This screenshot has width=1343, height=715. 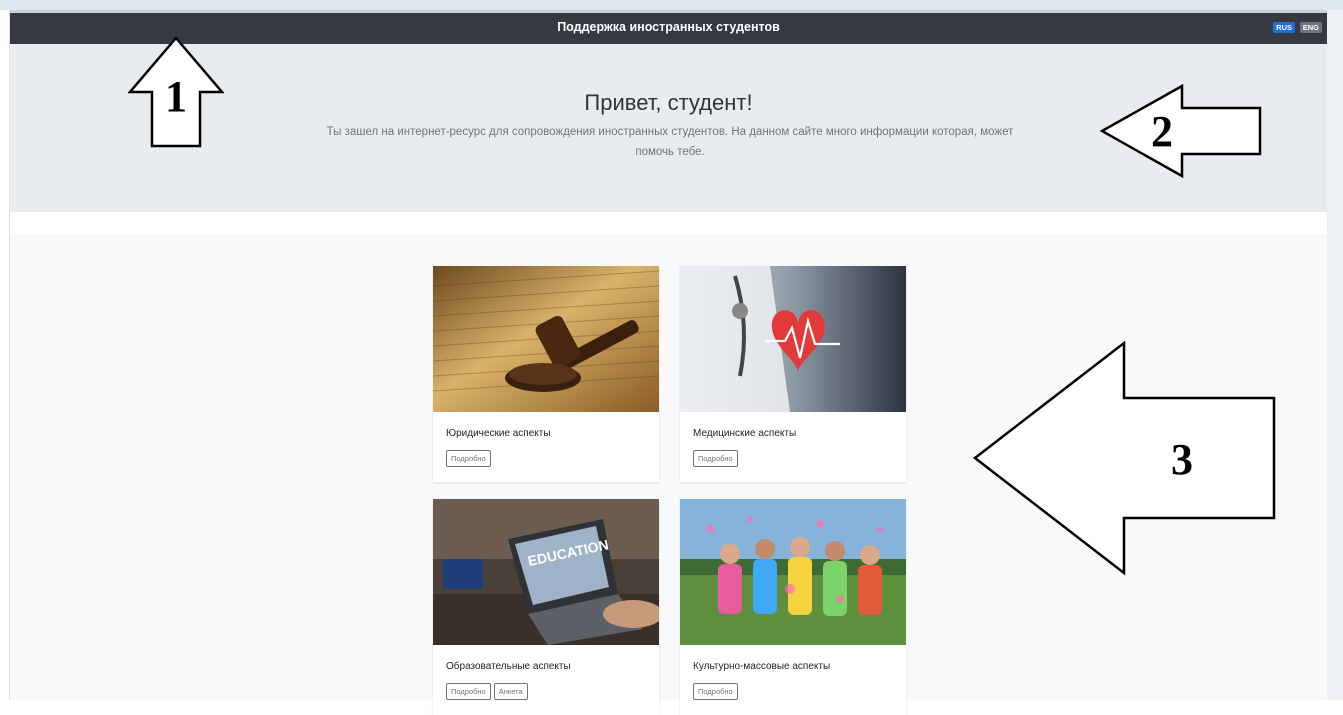 I want to click on lang-rus-button: RUS, so click(x=1284, y=27).